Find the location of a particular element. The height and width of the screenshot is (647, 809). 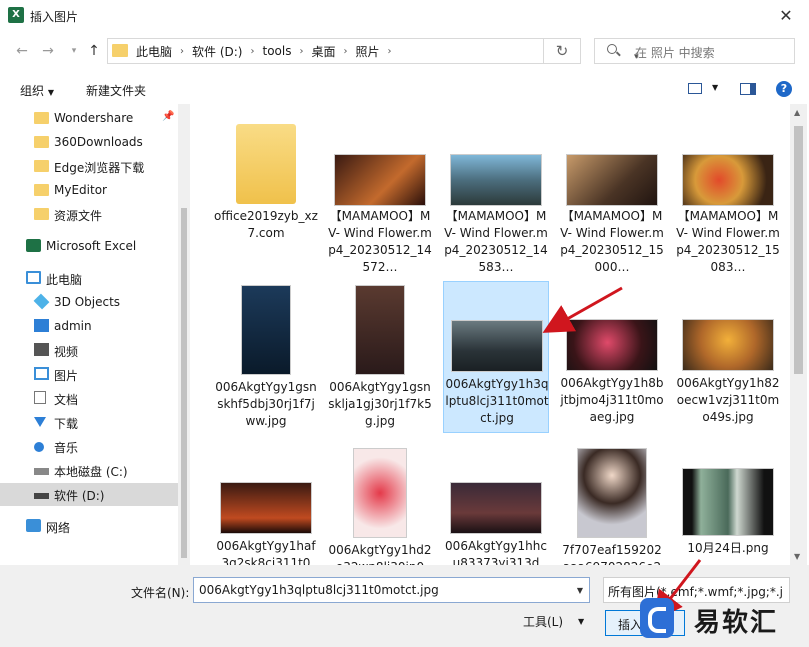

file-item: 006AkgtYgy1h82oecw1vzj311t0mo49s.jpg is located at coordinates (728, 357).